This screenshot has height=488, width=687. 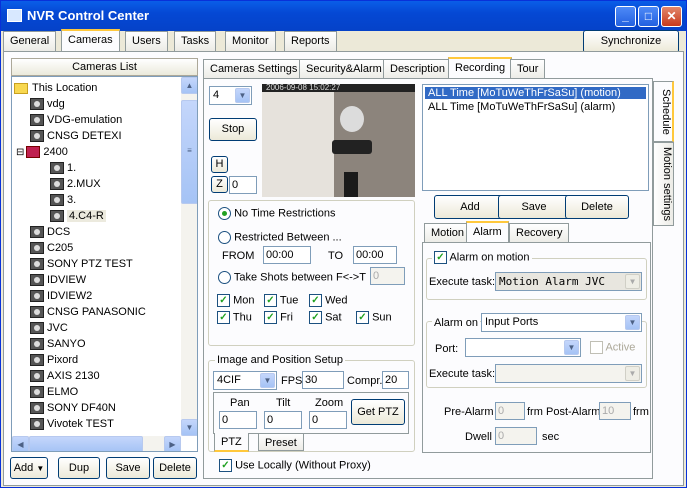 I want to click on day-sun: ✓ Sun, so click(x=374, y=317).